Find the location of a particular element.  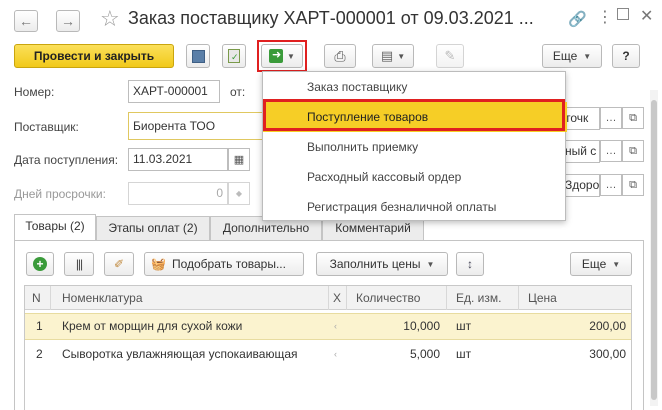

column-header-quantity: Количество is located at coordinates (388, 298).